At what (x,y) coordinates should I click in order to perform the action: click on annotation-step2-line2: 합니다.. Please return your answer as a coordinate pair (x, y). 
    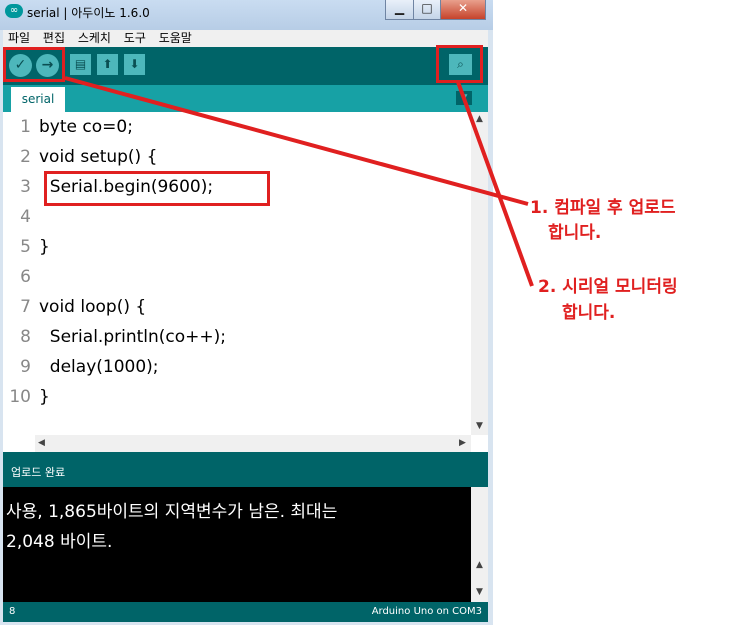
    Looking at the image, I should click on (589, 313).